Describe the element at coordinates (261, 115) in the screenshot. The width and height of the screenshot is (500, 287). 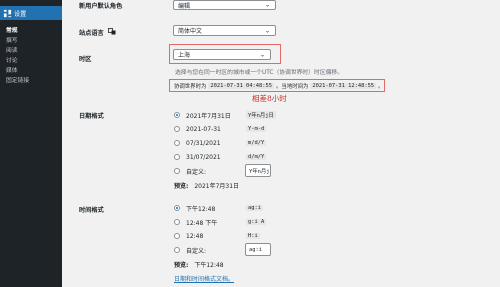
I see `date-format-option-code: Y年n月j日` at that location.